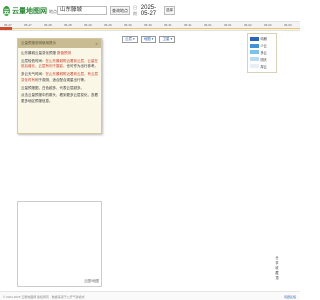 Image resolution: width=320 pixels, height=300 pixels. Describe the element at coordinates (91, 281) in the screenshot. I see `mini-map-label: 云图/地图` at that location.